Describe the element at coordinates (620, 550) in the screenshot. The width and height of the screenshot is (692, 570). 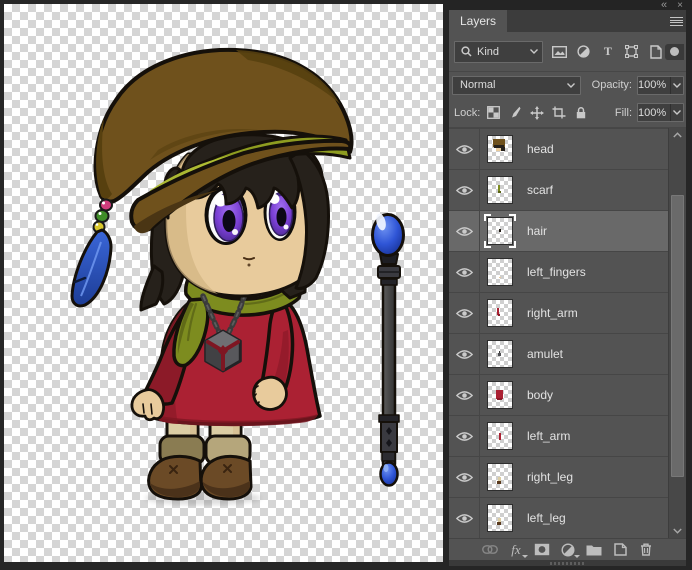
I see `new-layer-icon` at that location.